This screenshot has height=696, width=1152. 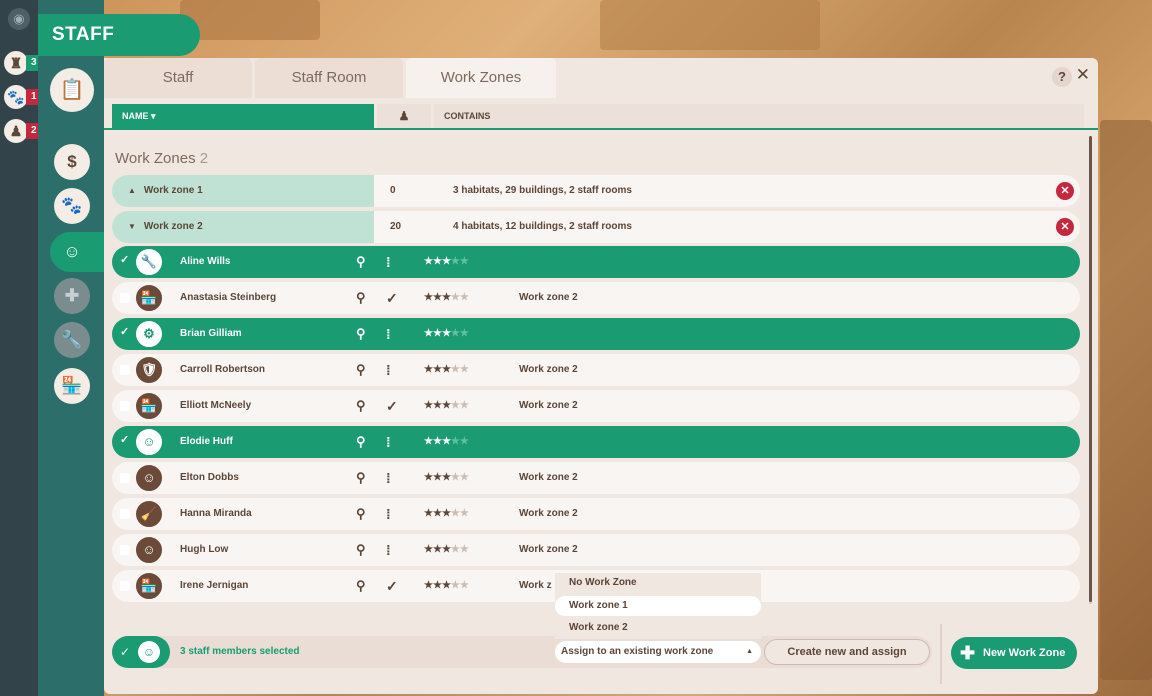 What do you see at coordinates (941, 654) in the screenshot?
I see `footer-divider` at bounding box center [941, 654].